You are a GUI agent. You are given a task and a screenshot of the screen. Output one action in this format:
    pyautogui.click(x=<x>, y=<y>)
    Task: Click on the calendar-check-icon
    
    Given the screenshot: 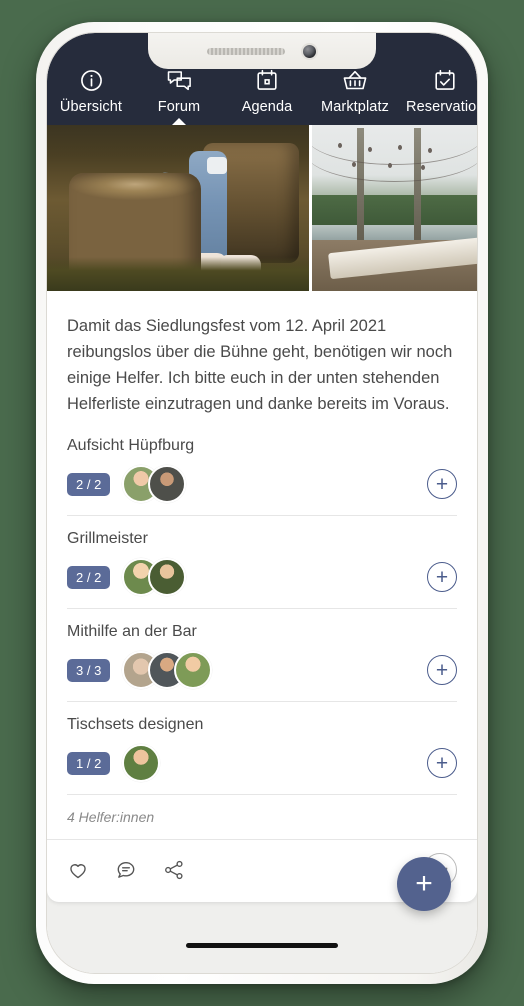 What is the action you would take?
    pyautogui.click(x=445, y=80)
    